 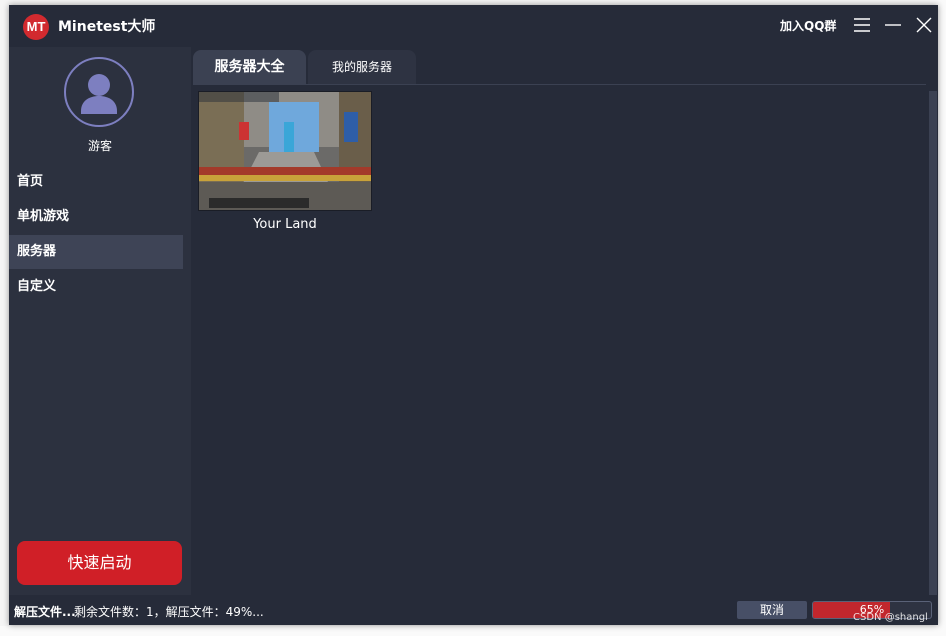 What do you see at coordinates (96, 217) in the screenshot?
I see `sidebar-item-singleplayer: 单机游戏` at bounding box center [96, 217].